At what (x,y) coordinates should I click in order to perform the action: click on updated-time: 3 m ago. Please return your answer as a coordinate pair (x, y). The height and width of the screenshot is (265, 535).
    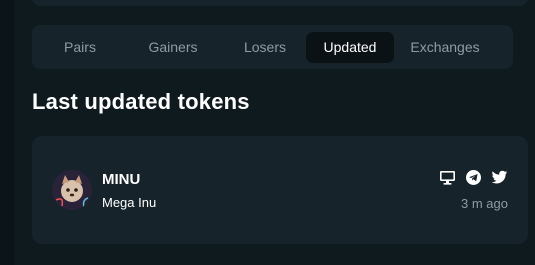
    Looking at the image, I should click on (484, 203).